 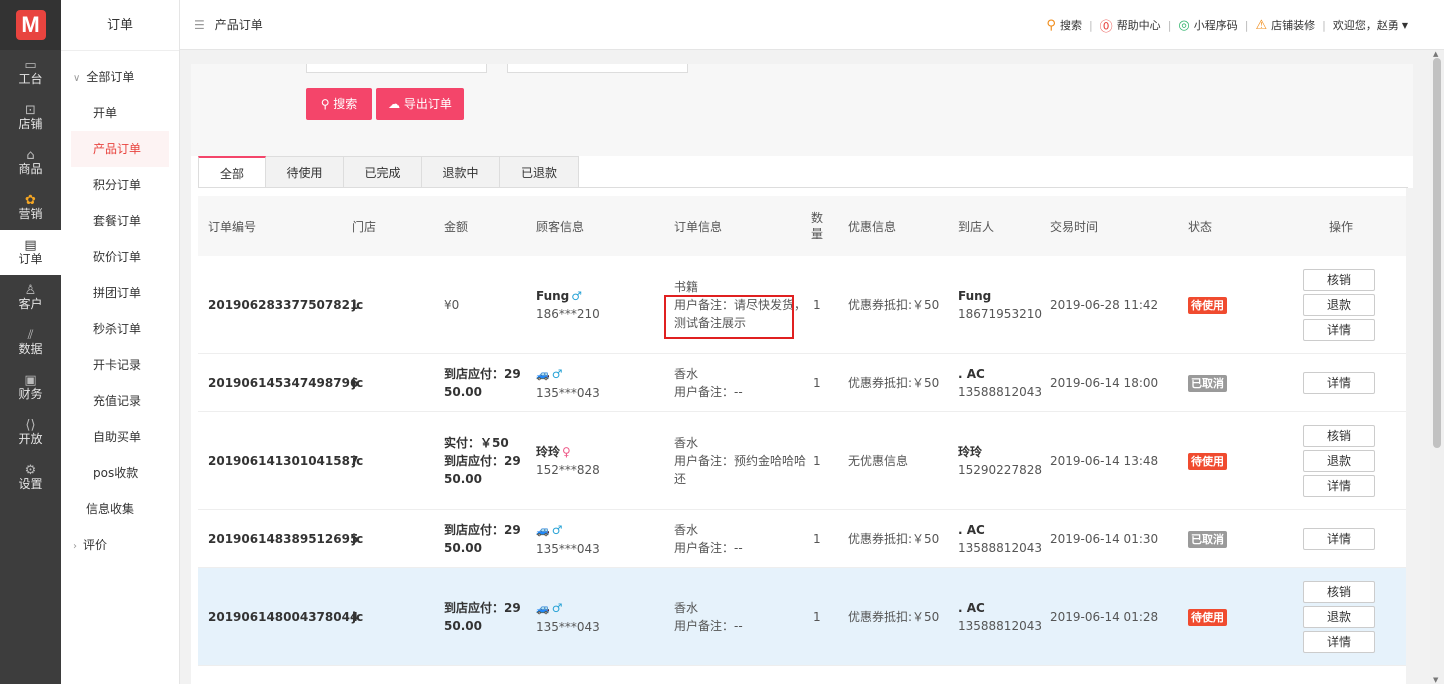 I want to click on store-icon: ⊡, so click(x=30, y=110).